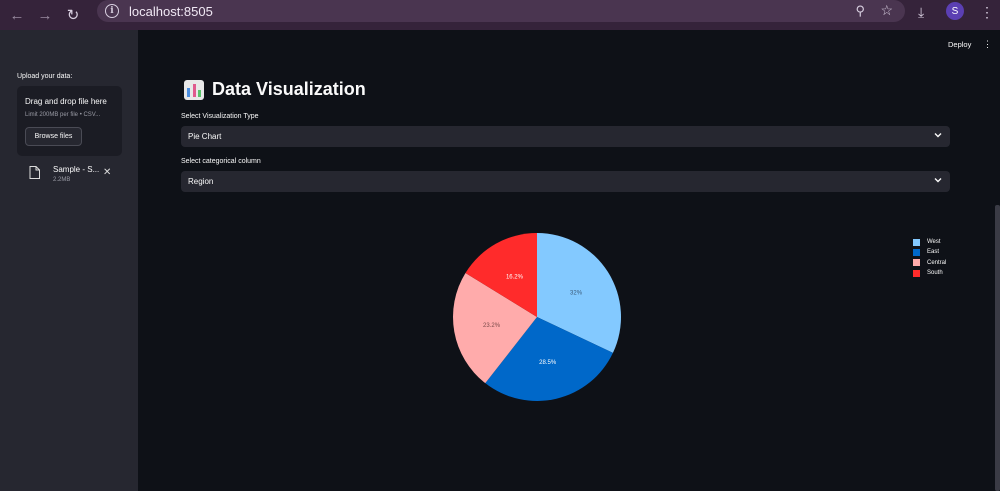 This screenshot has height=491, width=1000. What do you see at coordinates (45, 15) in the screenshot?
I see `forward-arrow-icon: →` at bounding box center [45, 15].